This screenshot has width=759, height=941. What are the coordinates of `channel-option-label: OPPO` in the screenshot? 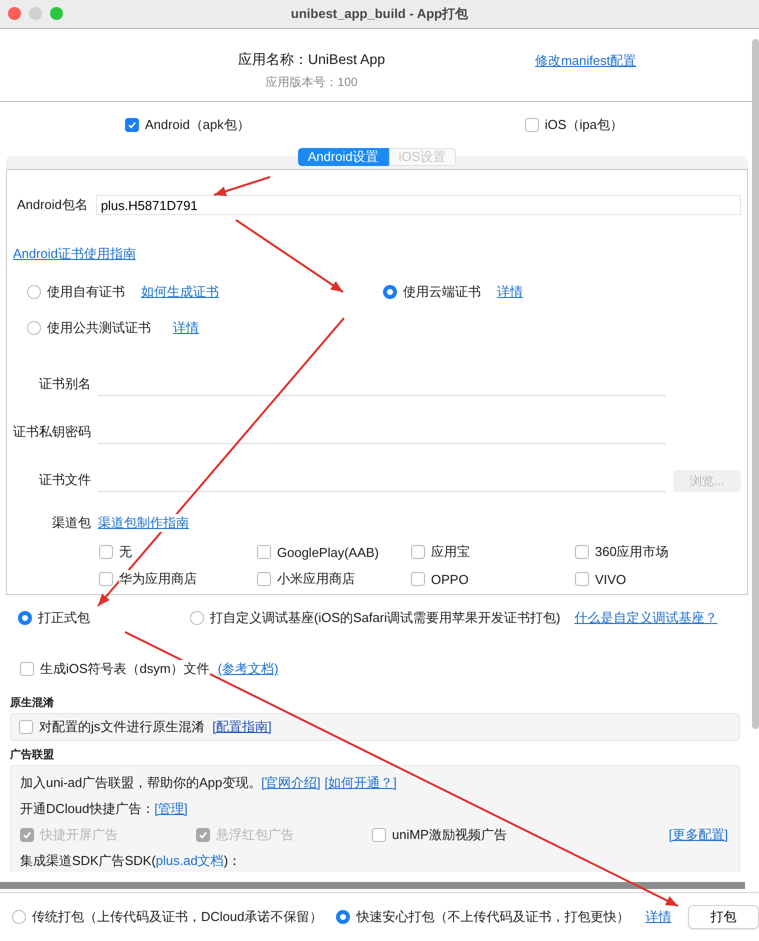 It's located at (450, 579).